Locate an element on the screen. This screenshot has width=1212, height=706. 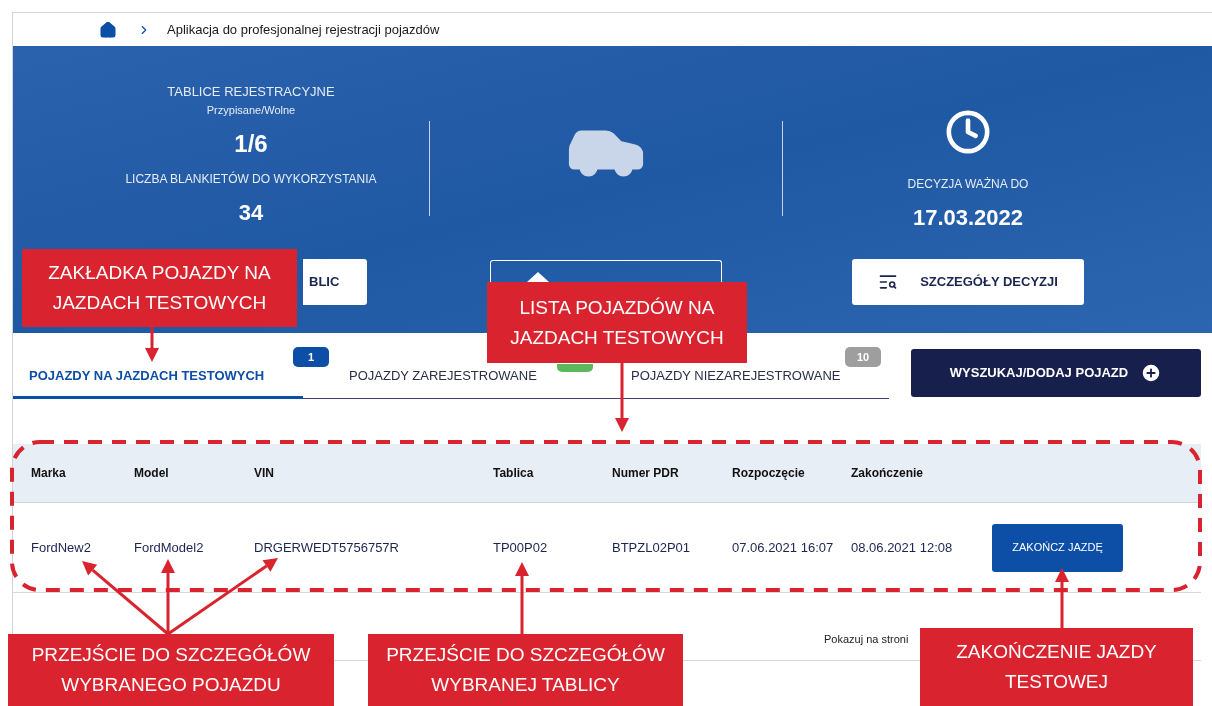
stat-title: DECYZJA WAŻNA DO is located at coordinates (968, 184).